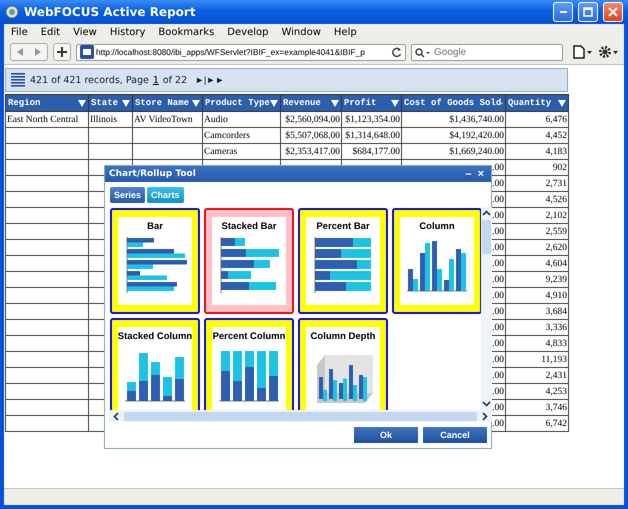 Image resolution: width=628 pixels, height=509 pixels. Describe the element at coordinates (241, 136) in the screenshot. I see `table-cell: Camcorders` at that location.